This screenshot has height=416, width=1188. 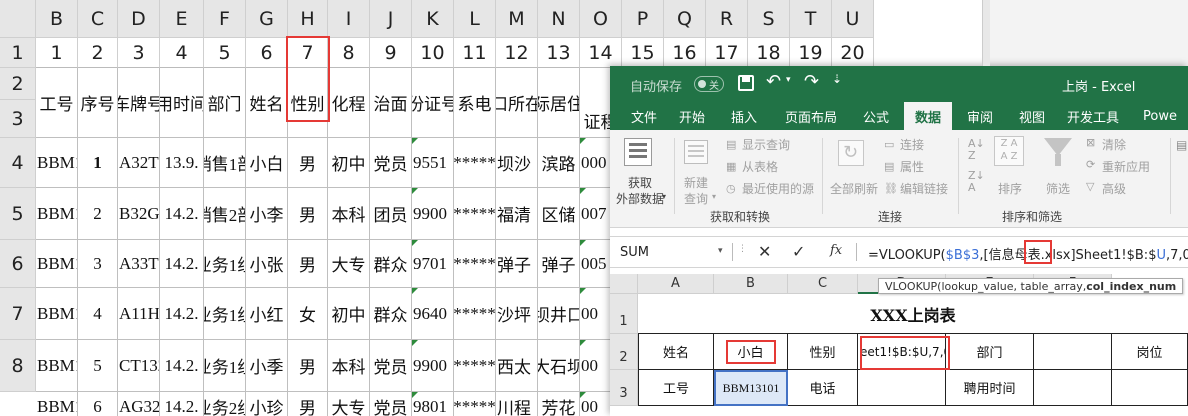 I want to click on table-cell: CT132, so click(x=139, y=366).